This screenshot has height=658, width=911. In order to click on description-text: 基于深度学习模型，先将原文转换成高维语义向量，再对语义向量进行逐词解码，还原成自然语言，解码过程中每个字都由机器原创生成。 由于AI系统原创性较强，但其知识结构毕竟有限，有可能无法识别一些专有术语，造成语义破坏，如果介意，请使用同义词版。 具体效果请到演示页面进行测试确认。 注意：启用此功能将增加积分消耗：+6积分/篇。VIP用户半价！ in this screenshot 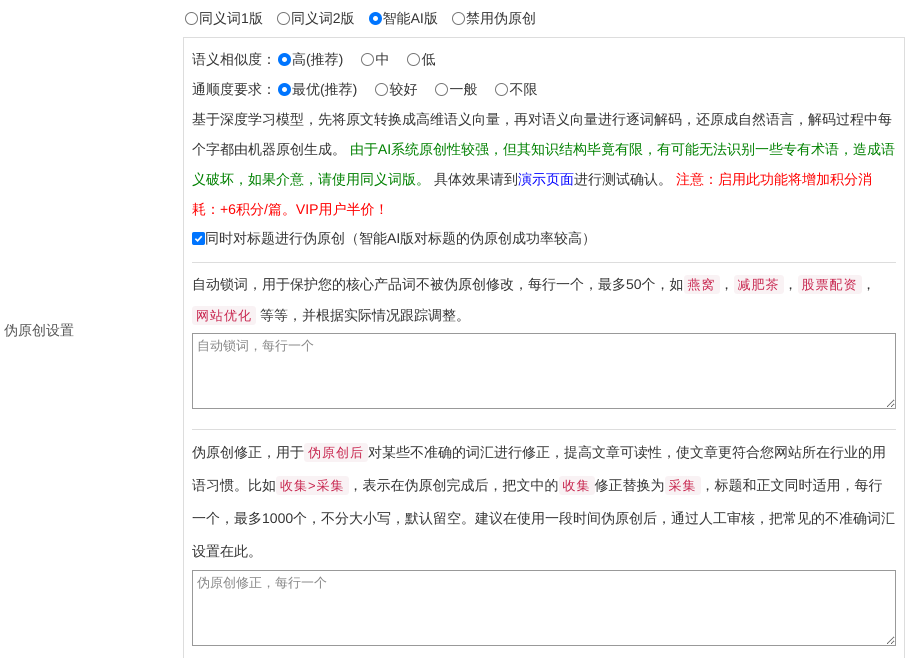, I will do `click(544, 164)`.